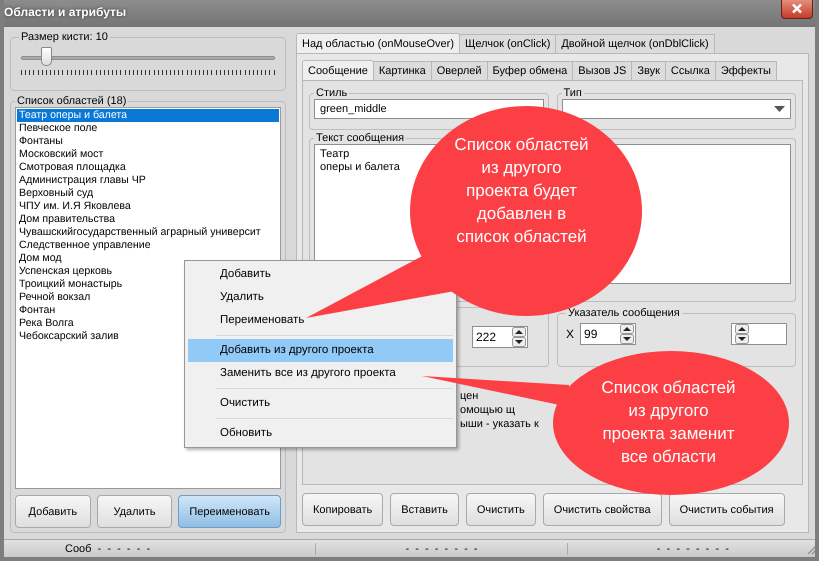 The height and width of the screenshot is (561, 819). I want to click on group-label: Текст сообщения, so click(360, 138).